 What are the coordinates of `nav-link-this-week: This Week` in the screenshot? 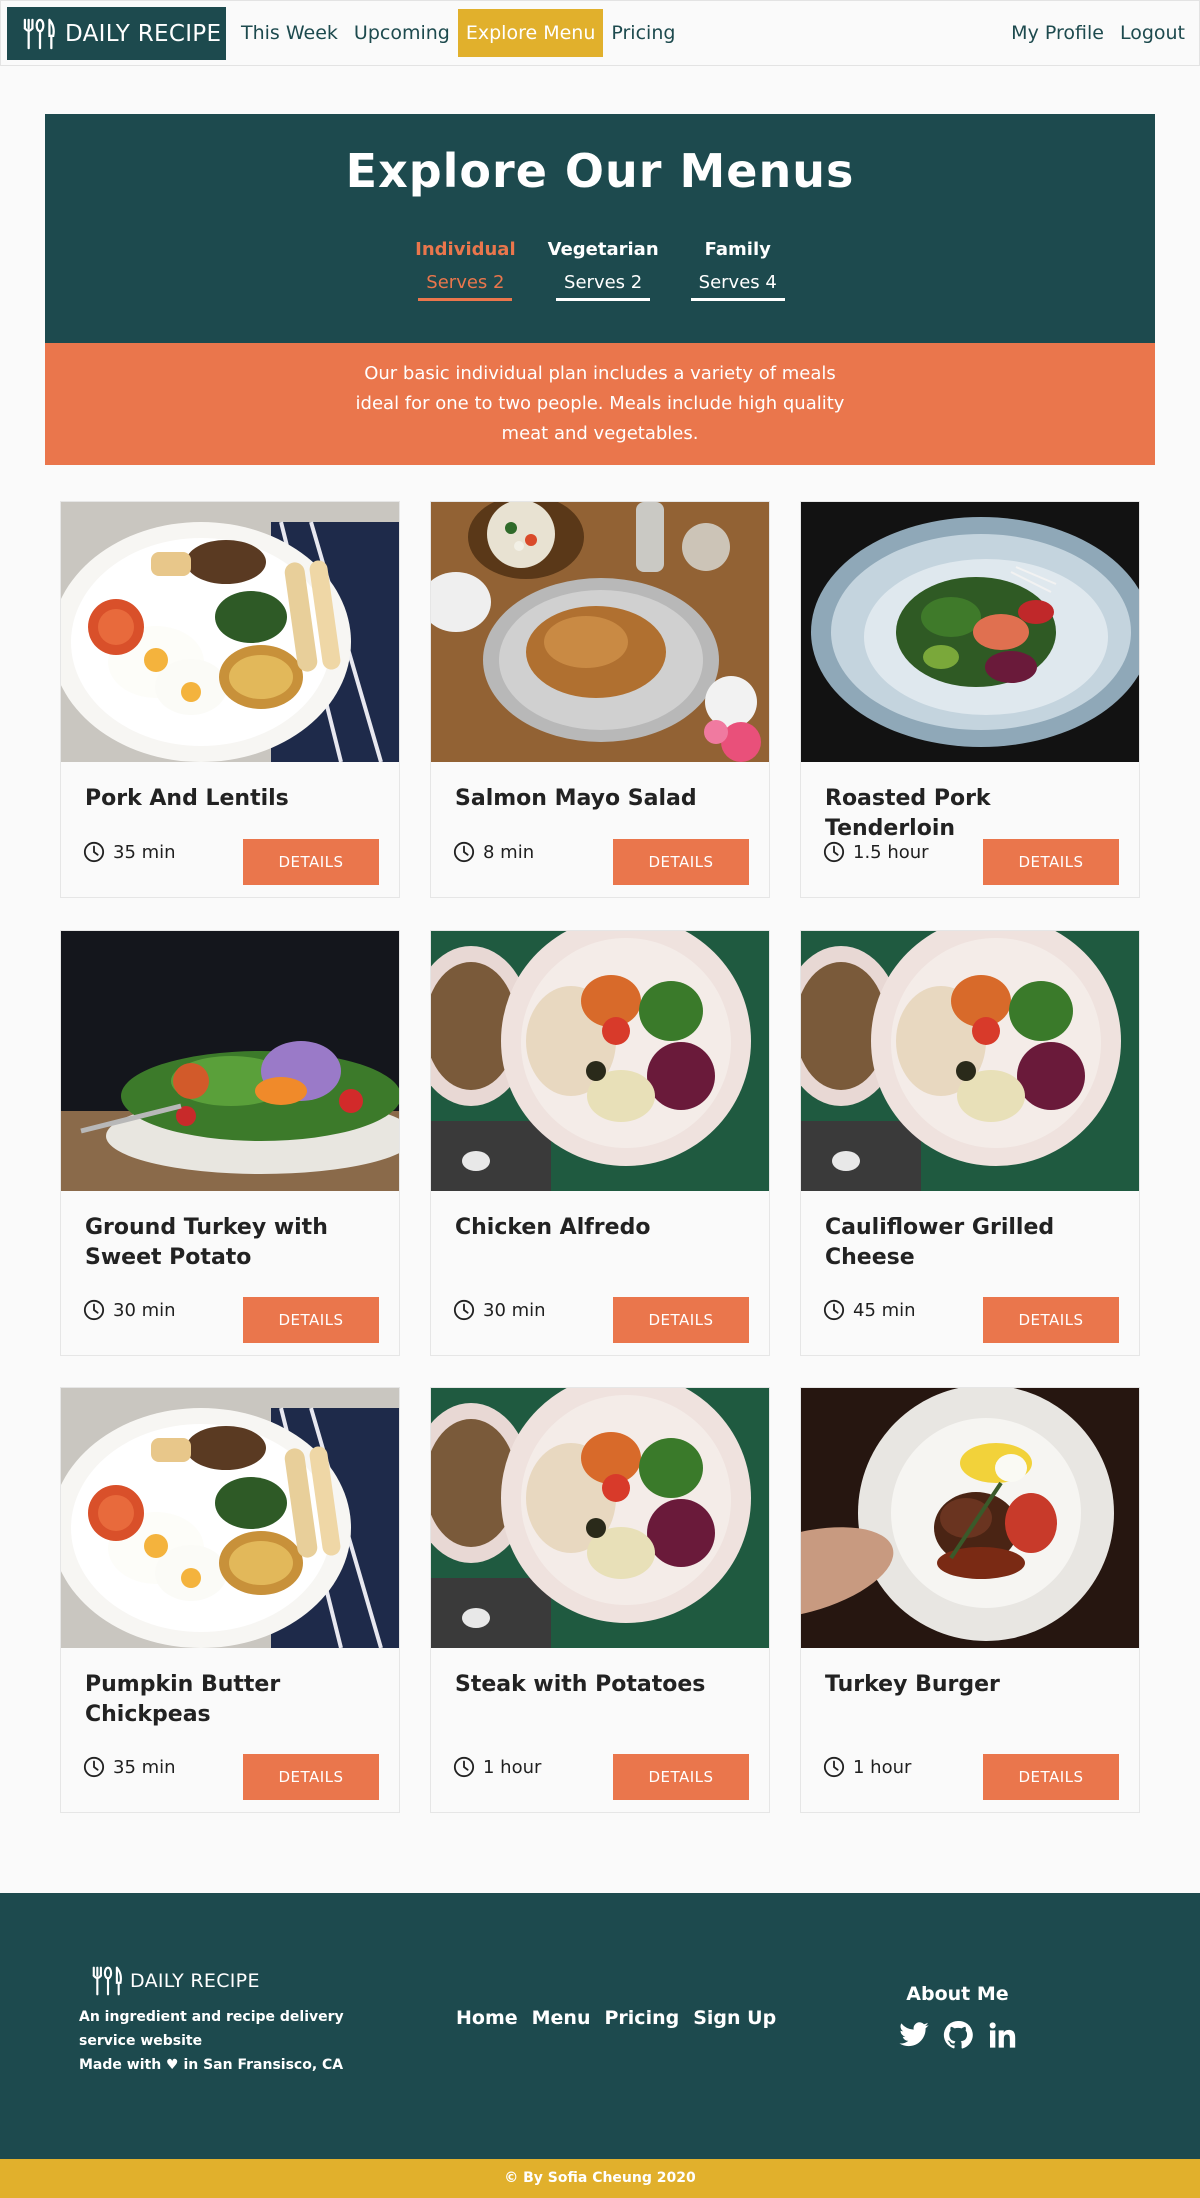 It's located at (289, 33).